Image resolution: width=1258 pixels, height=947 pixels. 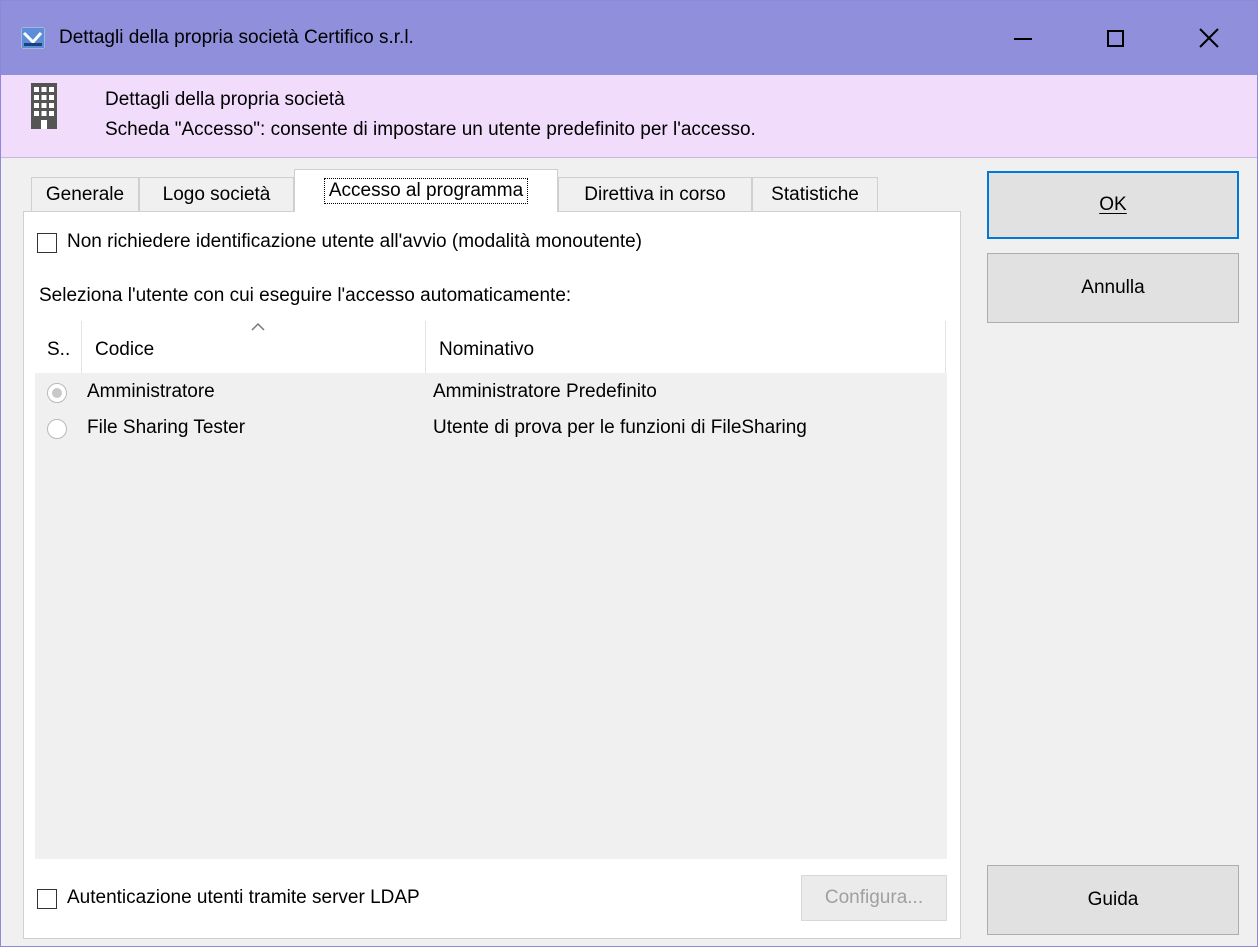 I want to click on tab-direttiva-in-corso: Direttiva in corso, so click(x=655, y=194).